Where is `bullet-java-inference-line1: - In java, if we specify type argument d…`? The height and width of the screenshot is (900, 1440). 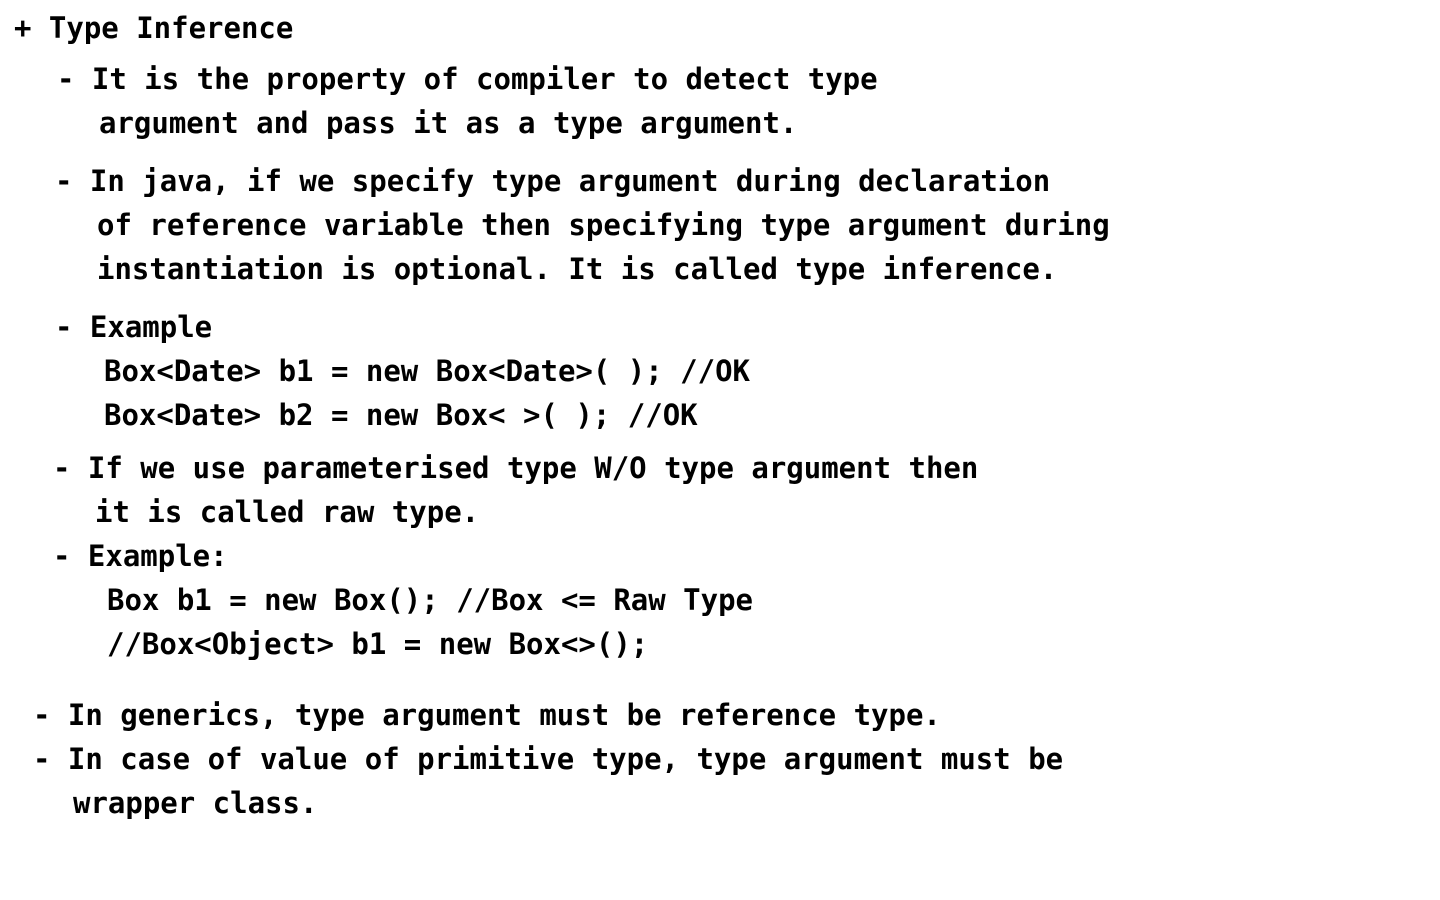 bullet-java-inference-line1: - In java, if we specify type argument d… is located at coordinates (553, 181).